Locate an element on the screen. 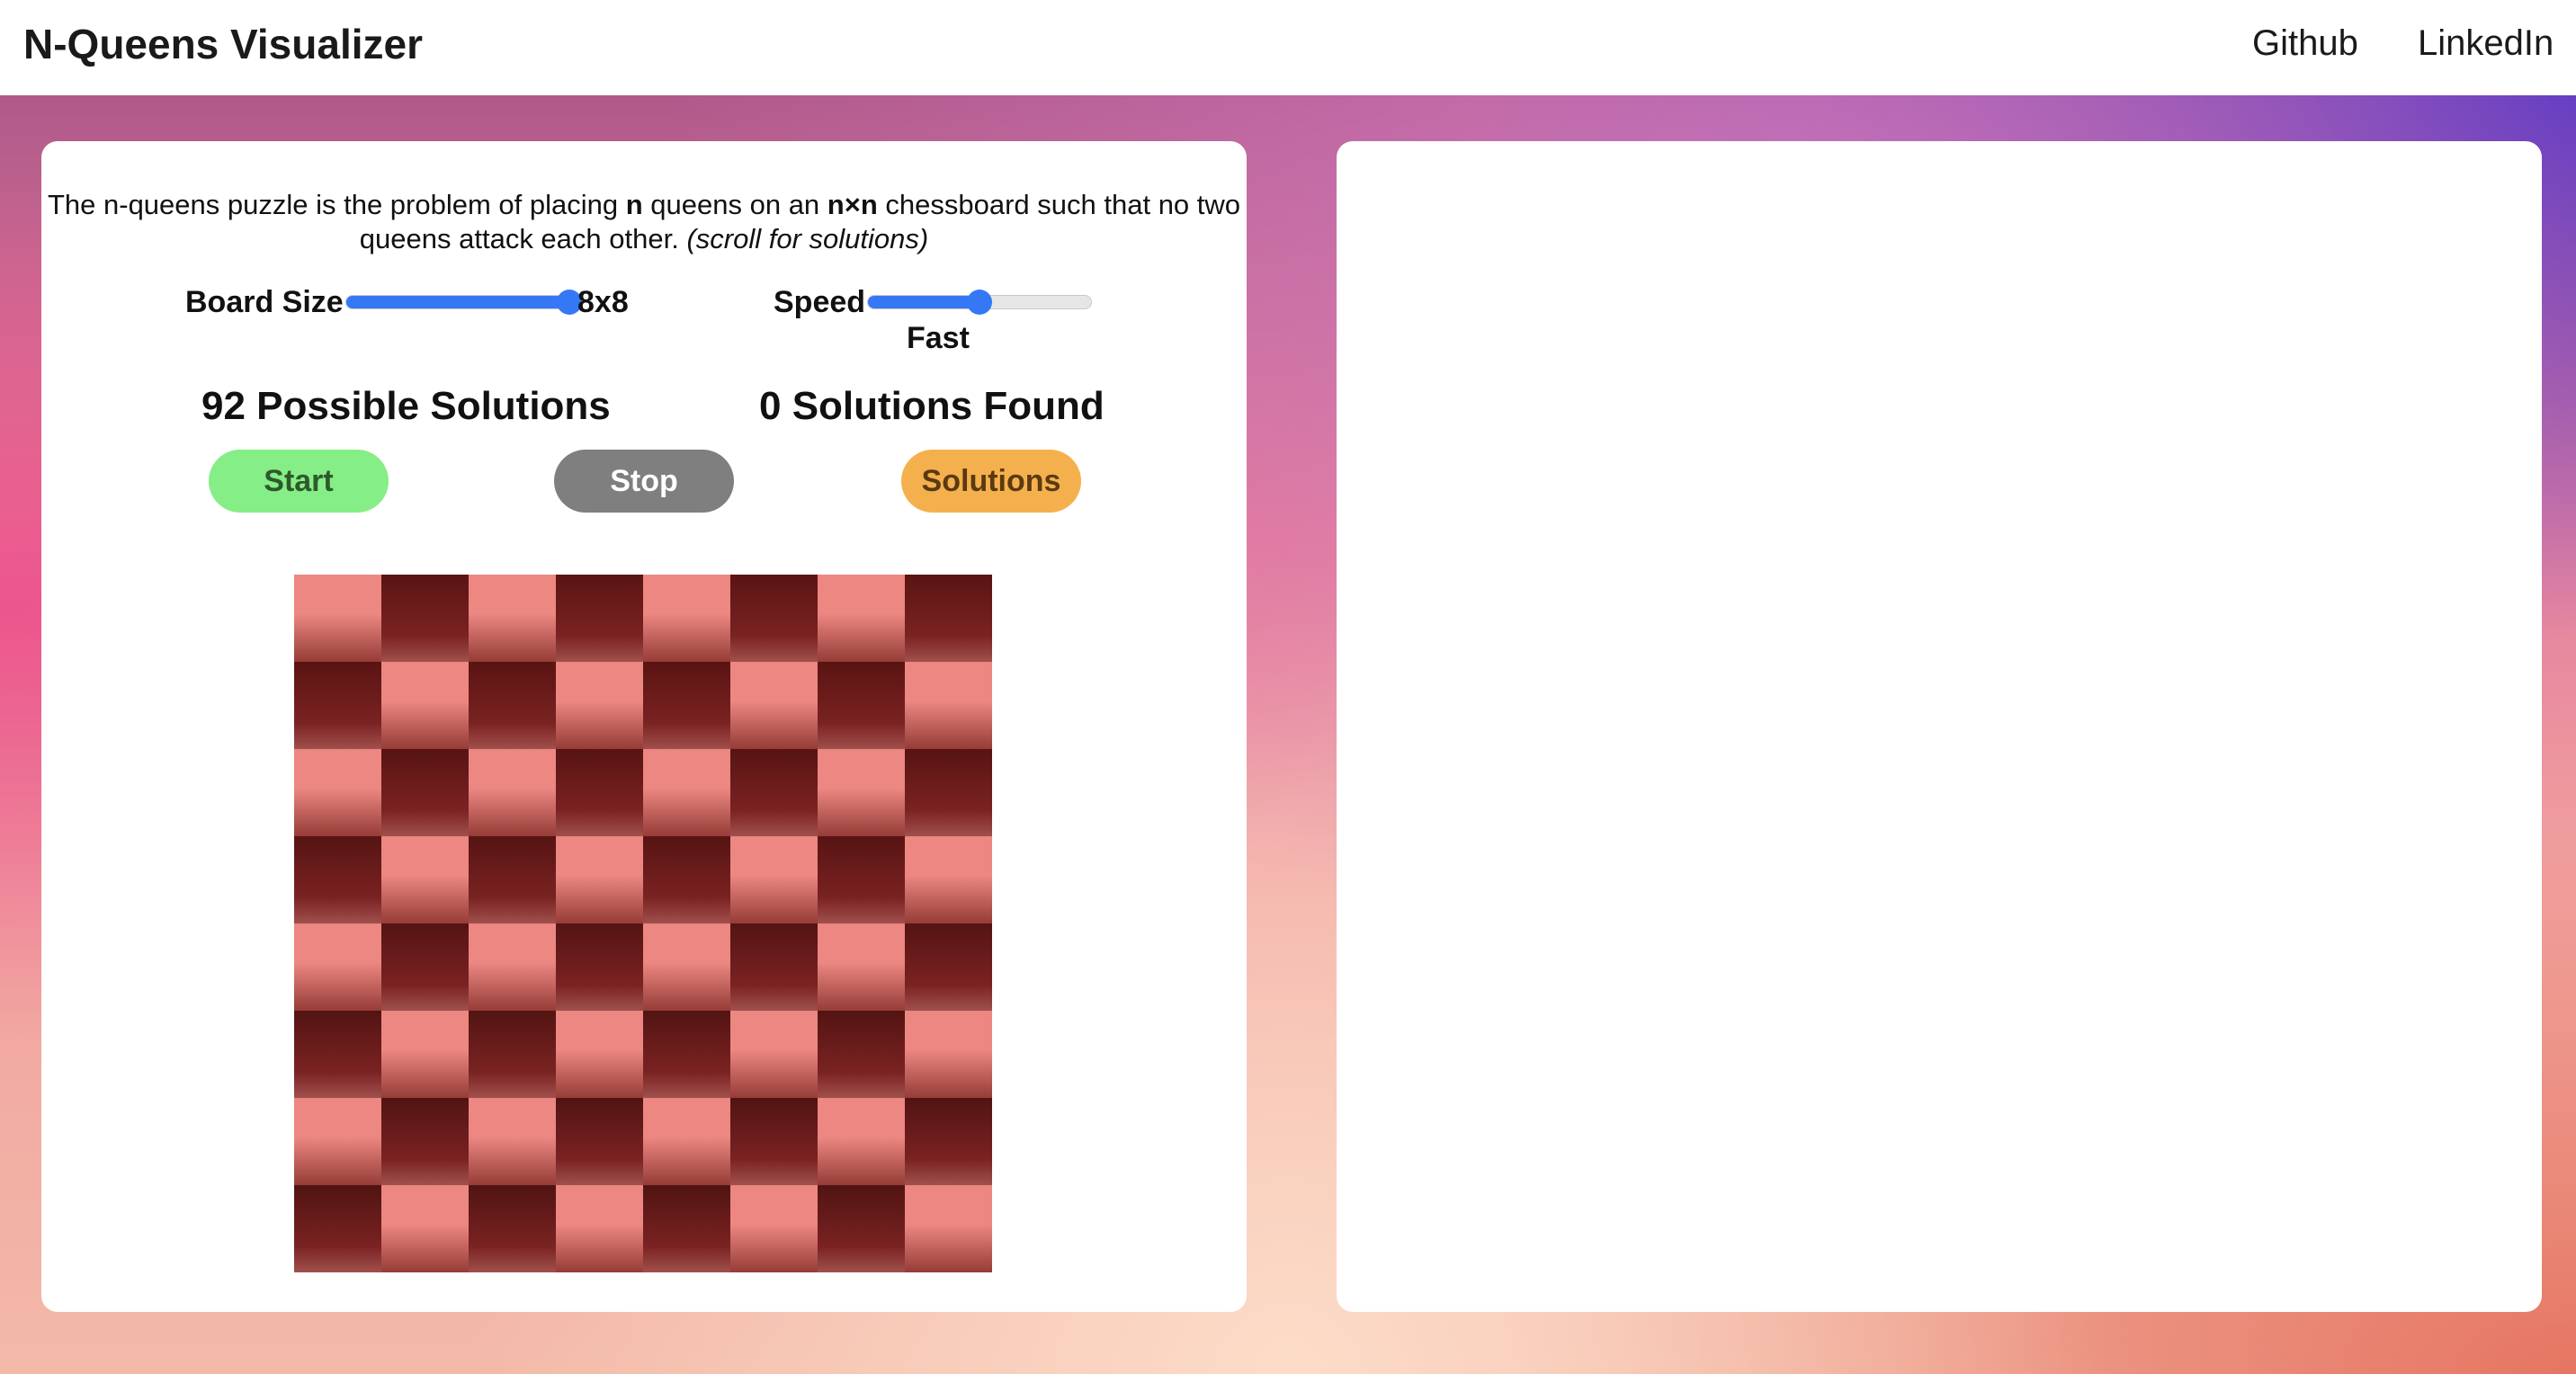 Image resolution: width=2576 pixels, height=1374 pixels. board-size-label: Board Size is located at coordinates (264, 302).